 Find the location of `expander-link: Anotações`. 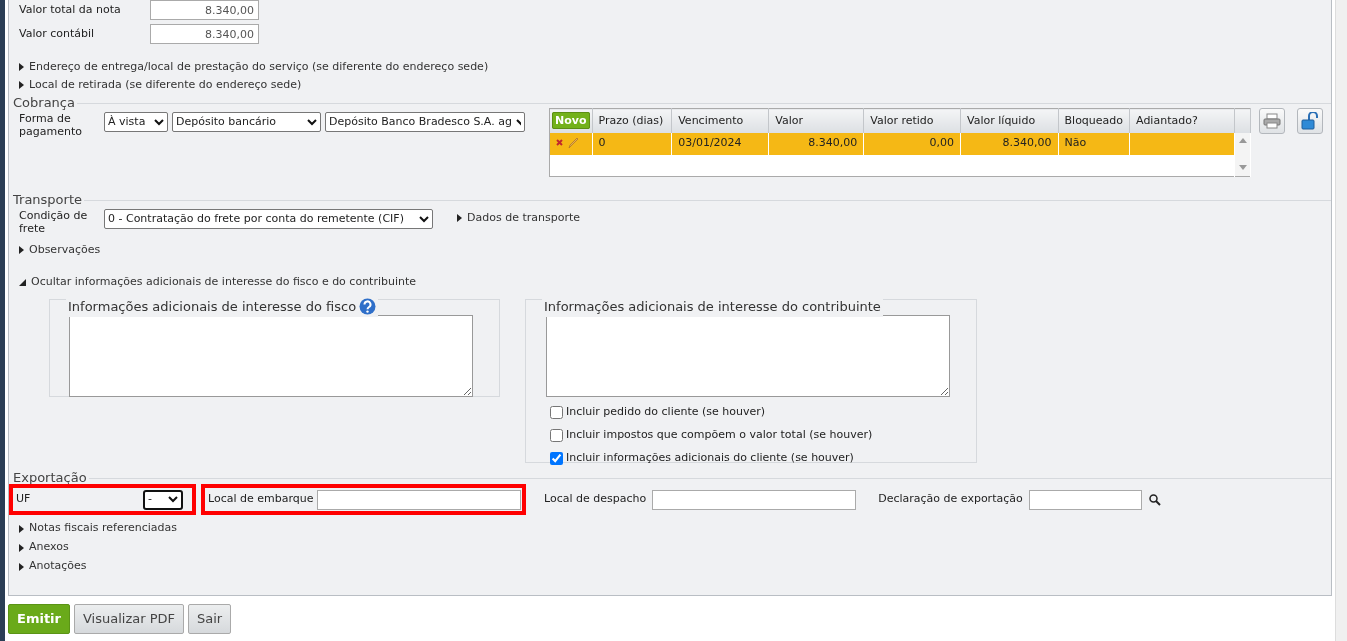

expander-link: Anotações is located at coordinates (58, 566).